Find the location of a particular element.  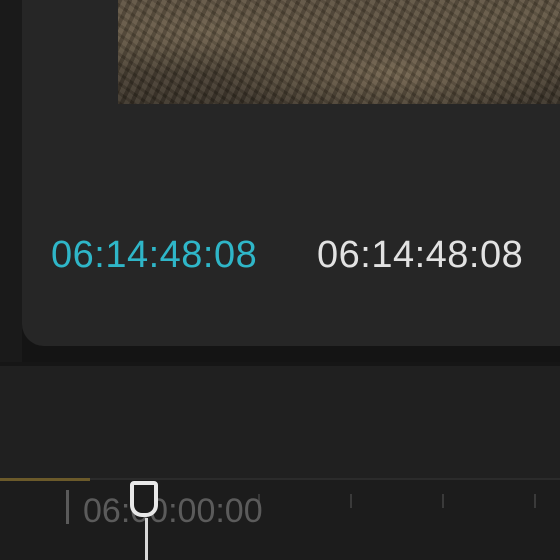

playhead-line is located at coordinates (146, 539).